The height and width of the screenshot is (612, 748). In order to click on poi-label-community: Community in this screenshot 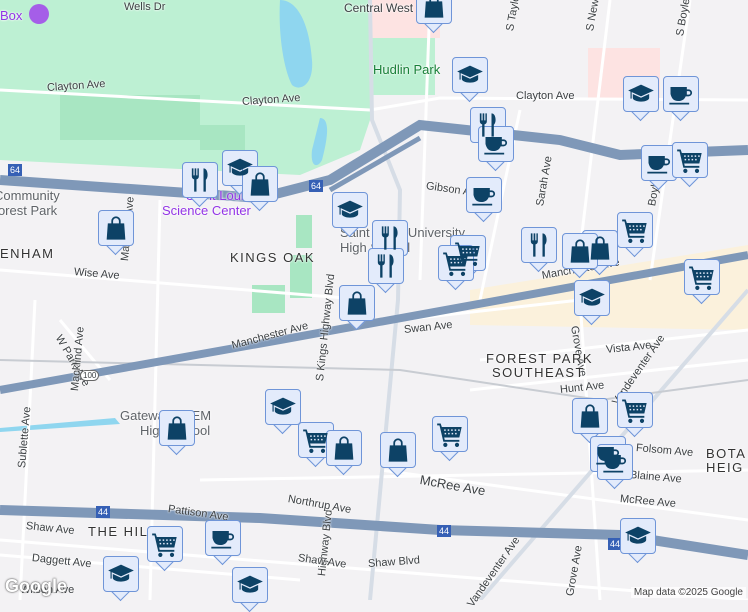, I will do `click(30, 195)`.